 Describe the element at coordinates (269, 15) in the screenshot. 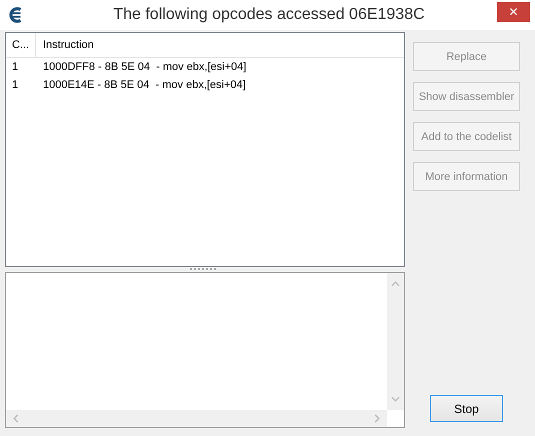

I see `window-title: The following opcodes accessed 06E1938C` at that location.